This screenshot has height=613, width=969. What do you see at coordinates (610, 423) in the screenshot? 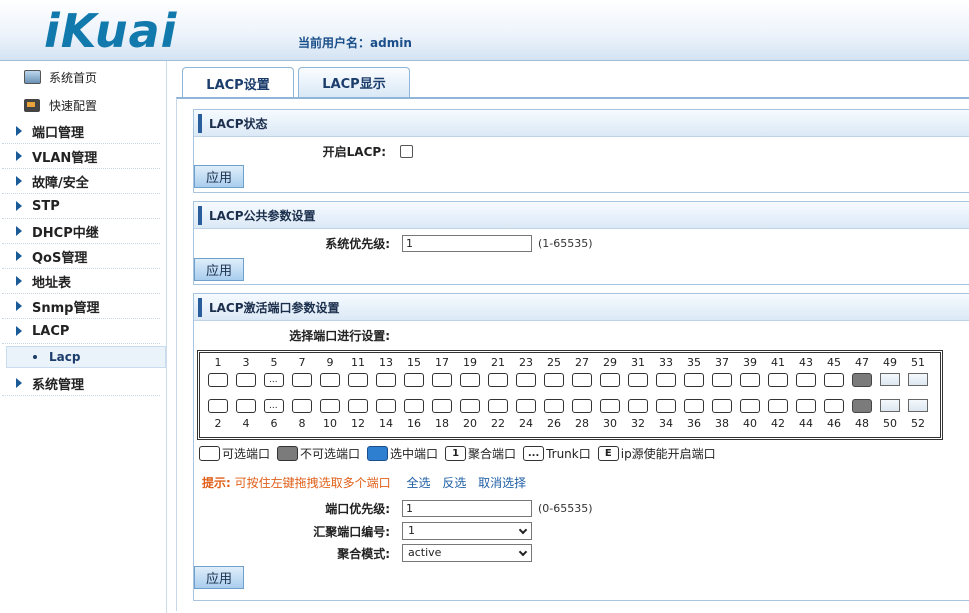
I see `port-number-label: 30` at bounding box center [610, 423].